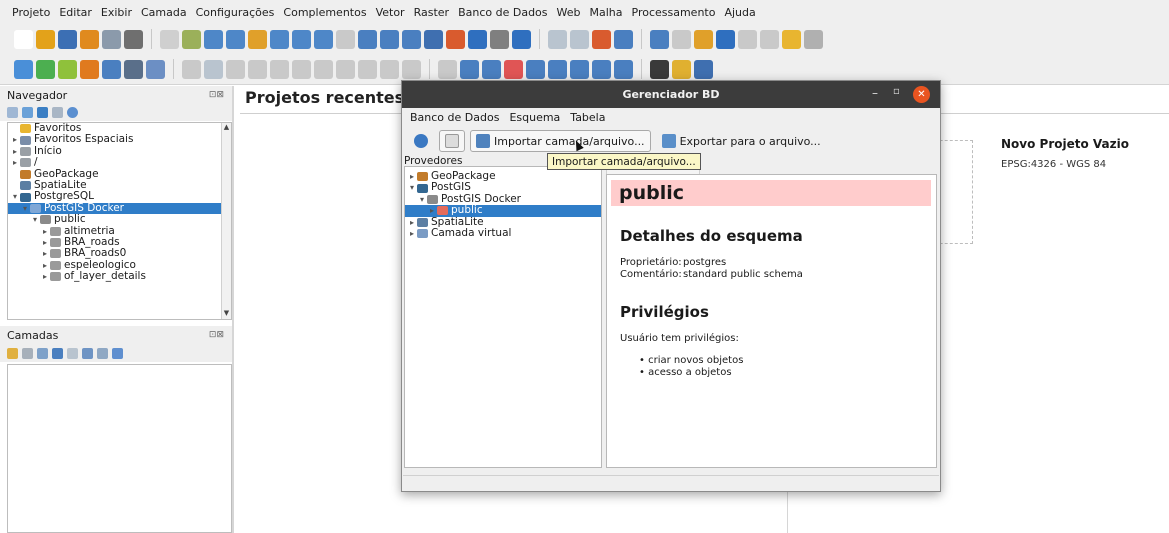  What do you see at coordinates (503, 233) in the screenshot?
I see `provider-item-camada-virtual: ▸ Camada virtual` at bounding box center [503, 233].